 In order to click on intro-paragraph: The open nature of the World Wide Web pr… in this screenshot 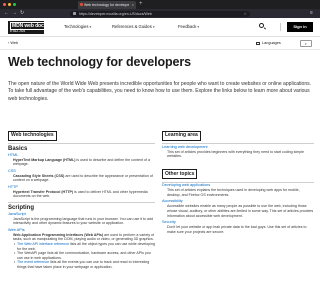, I will do `click(160, 91)`.